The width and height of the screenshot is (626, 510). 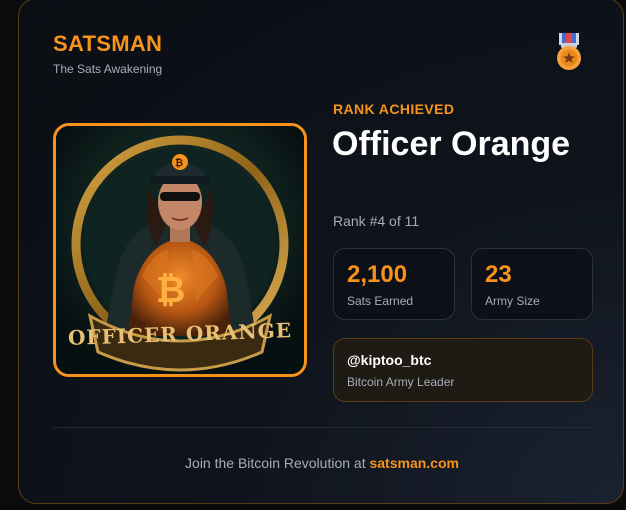 I want to click on stat-label: Army Size, so click(x=512, y=301).